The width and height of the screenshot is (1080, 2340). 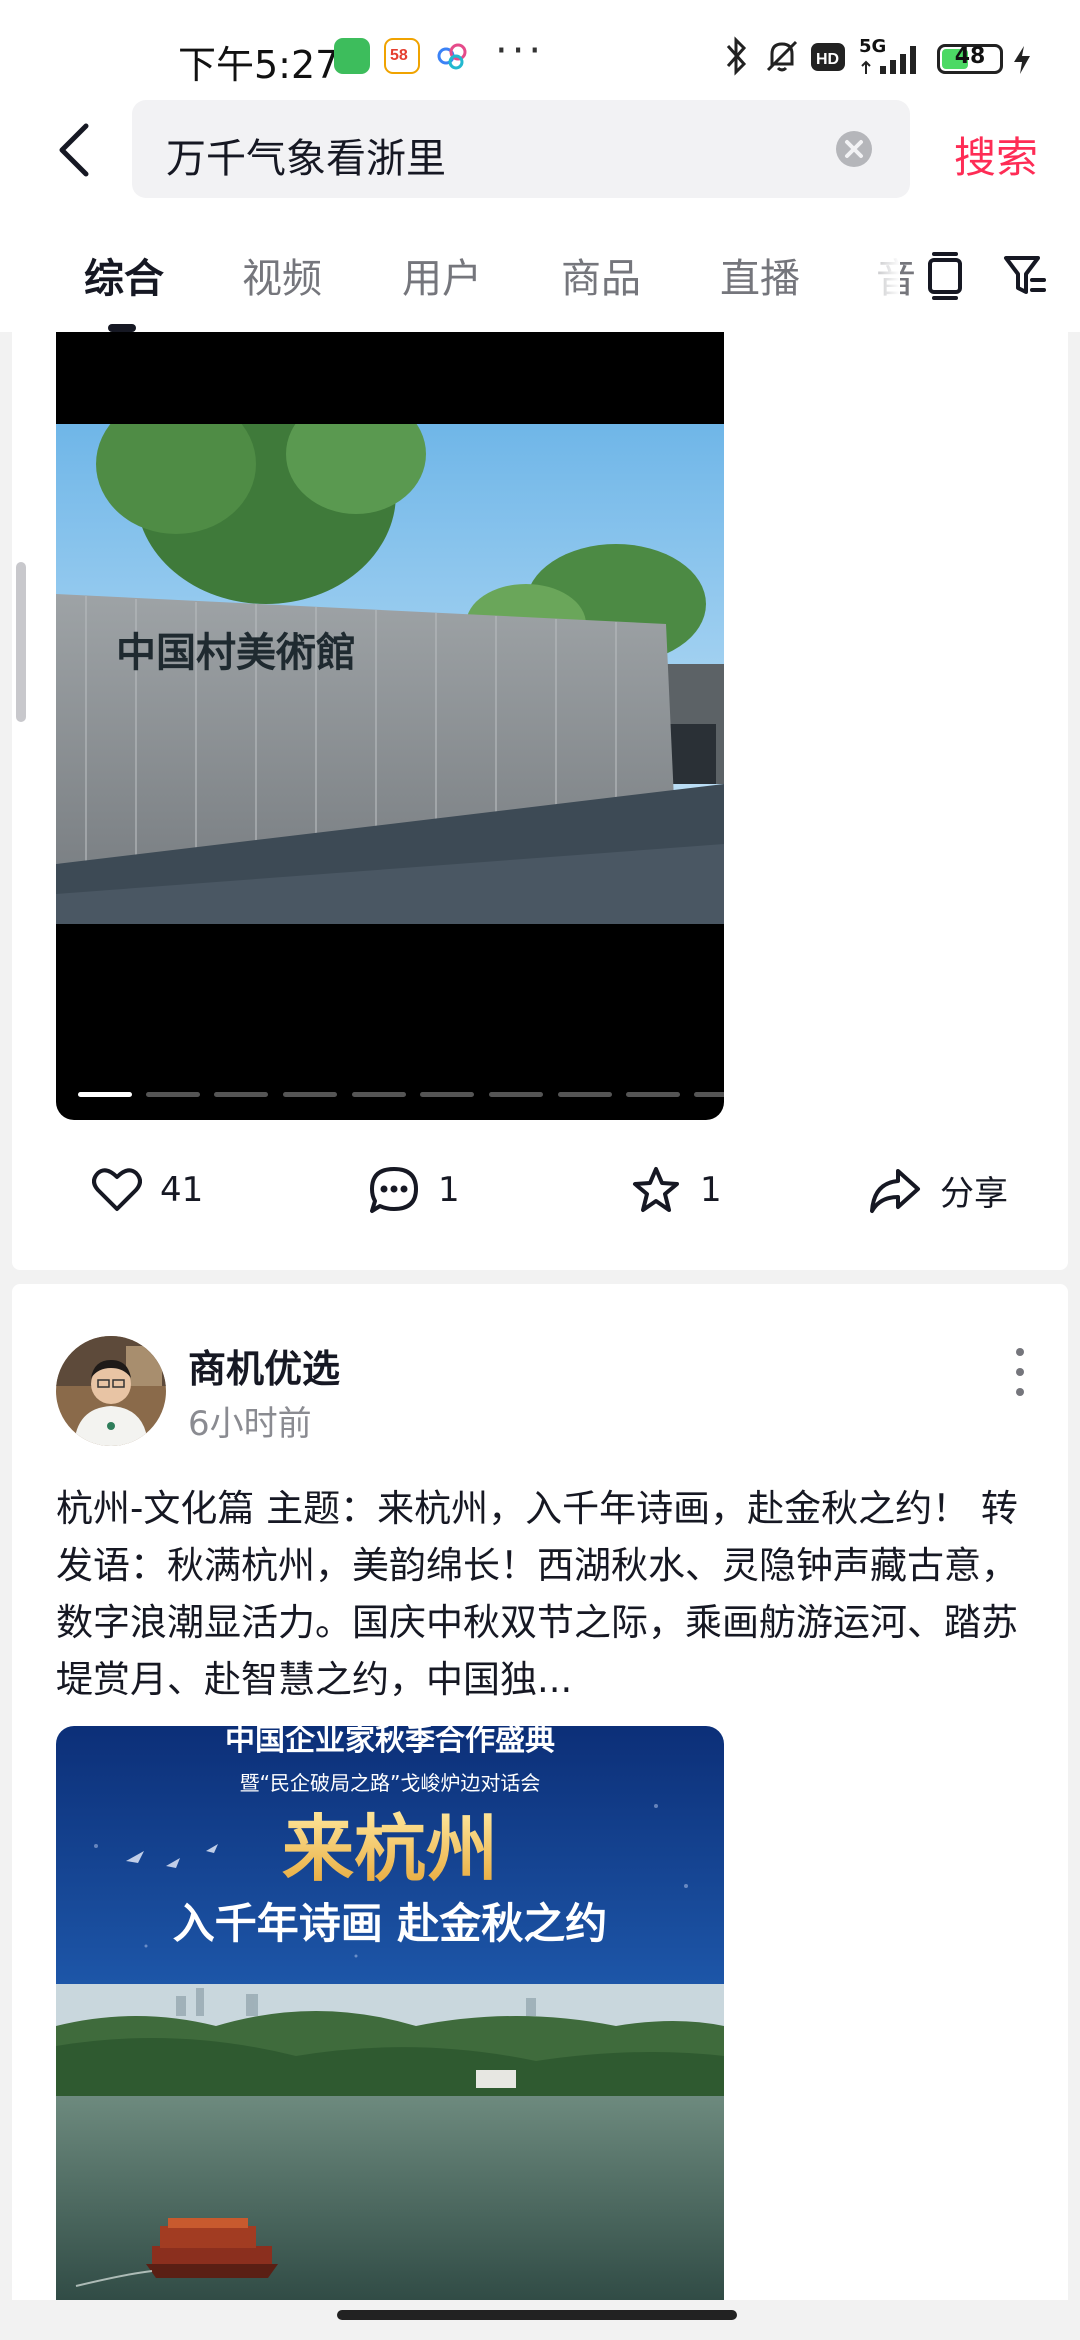 I want to click on comment-count: 1, so click(x=449, y=1190).